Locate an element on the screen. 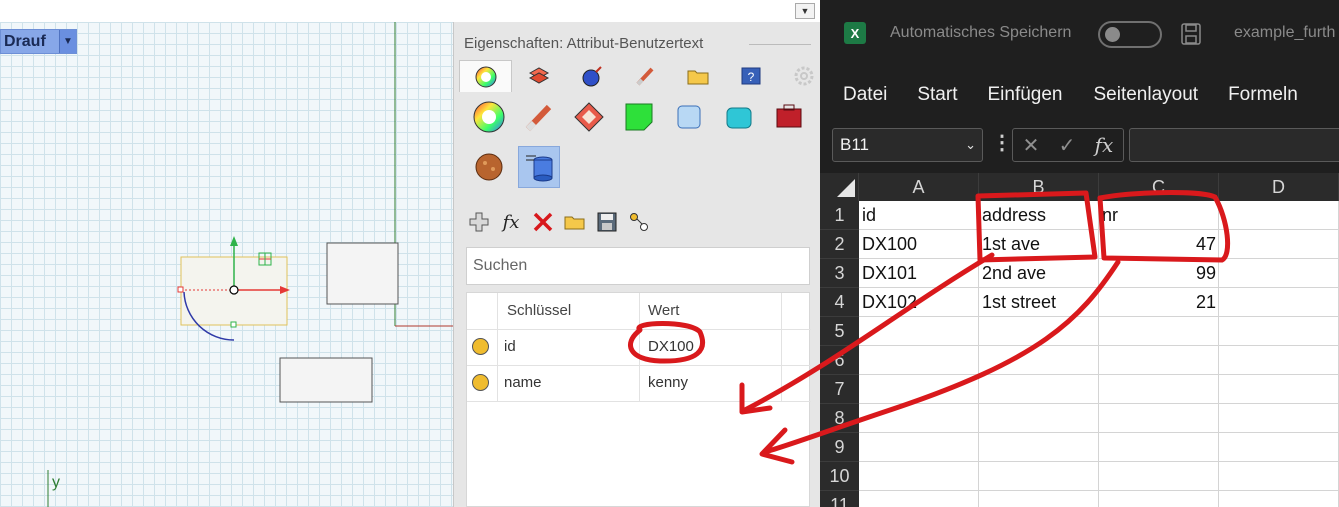 Image resolution: width=1339 pixels, height=507 pixels. more-options-icon: ⋮ is located at coordinates (1002, 142).